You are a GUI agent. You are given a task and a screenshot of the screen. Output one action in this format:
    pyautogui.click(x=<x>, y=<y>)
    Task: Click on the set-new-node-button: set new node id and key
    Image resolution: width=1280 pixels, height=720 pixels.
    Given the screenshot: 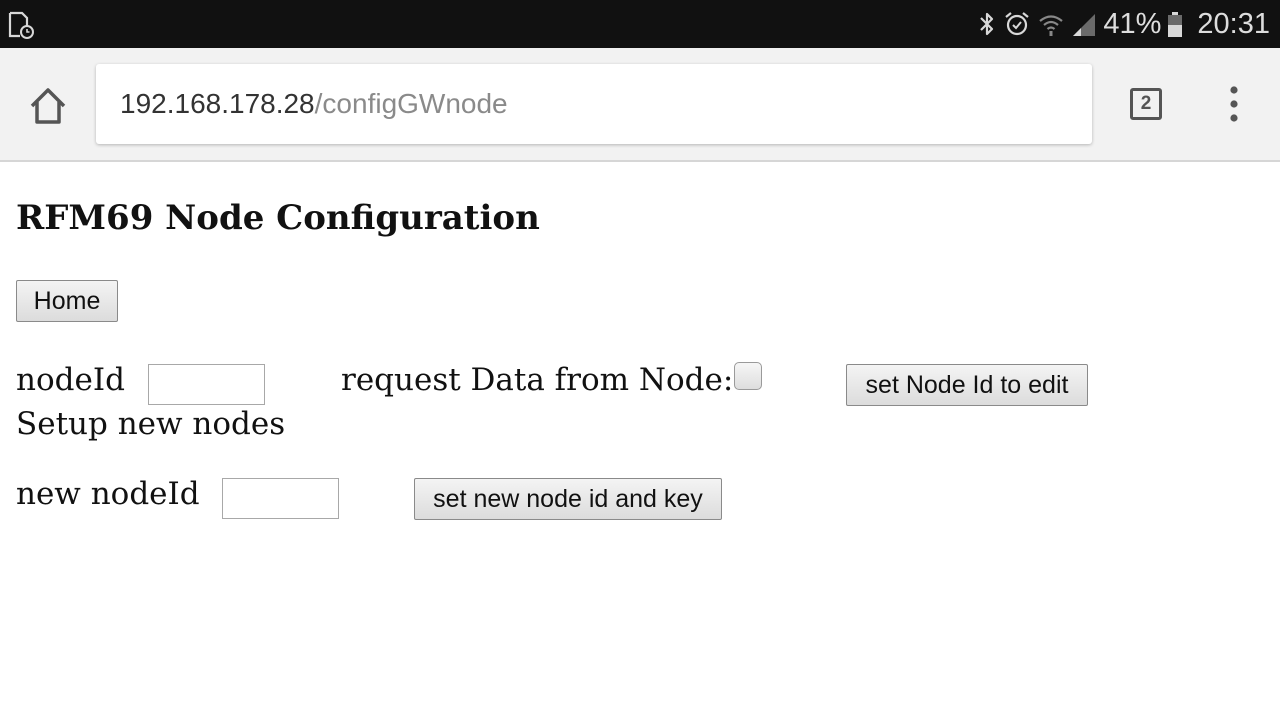 What is the action you would take?
    pyautogui.click(x=568, y=499)
    